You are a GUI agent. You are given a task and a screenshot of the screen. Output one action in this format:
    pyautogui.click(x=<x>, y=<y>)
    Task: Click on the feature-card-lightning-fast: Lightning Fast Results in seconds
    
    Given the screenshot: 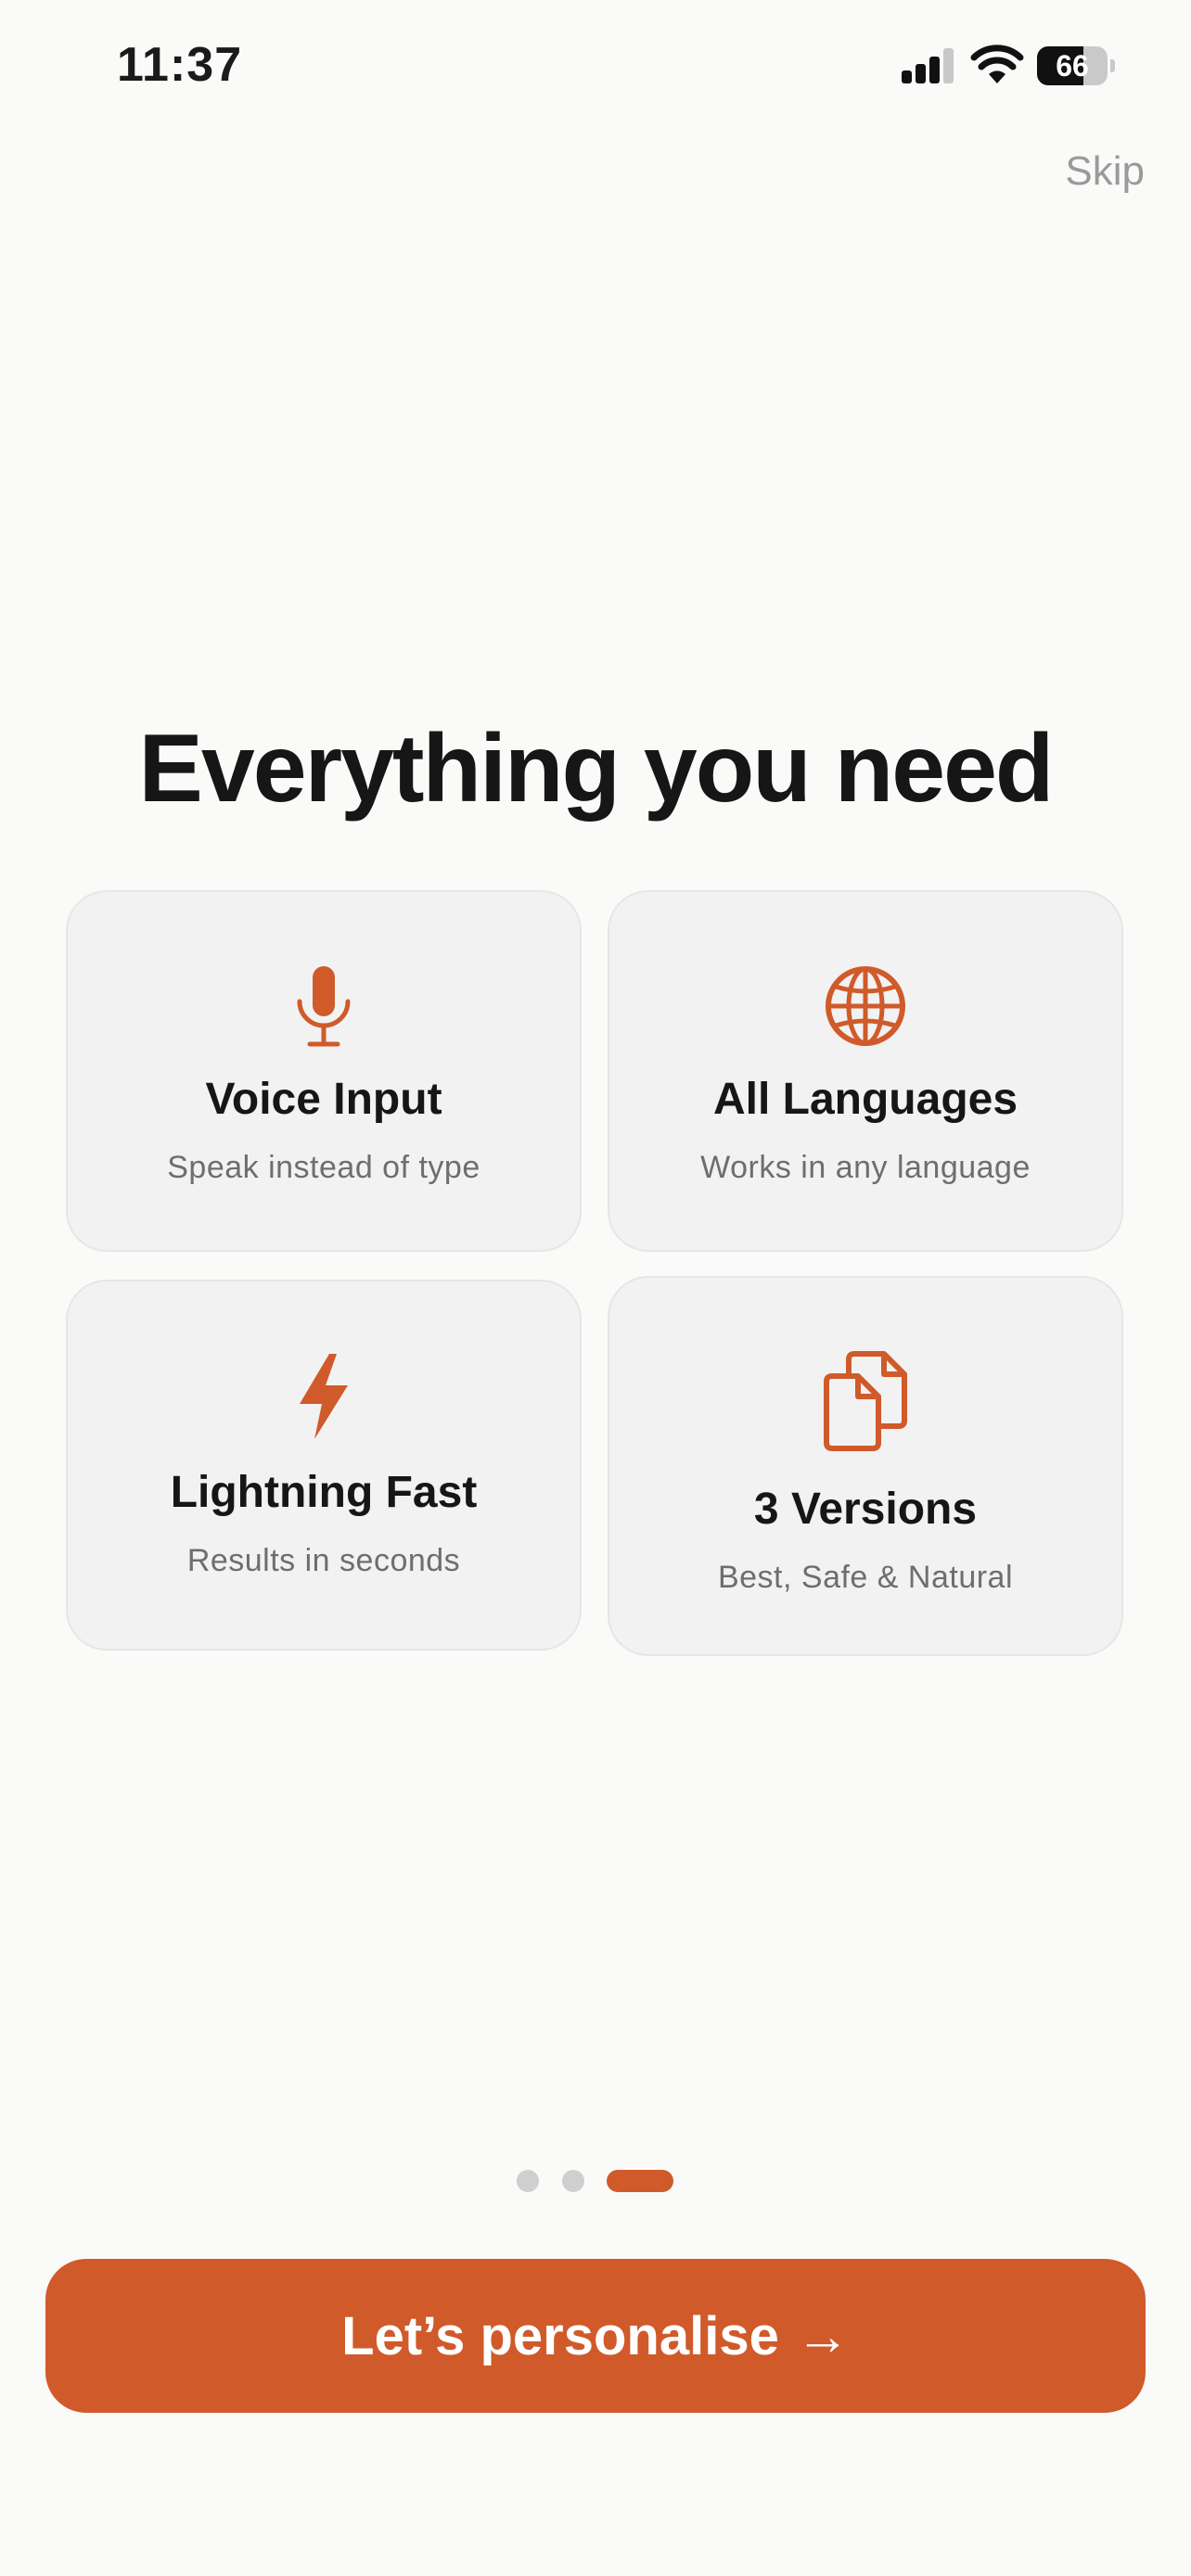 What is the action you would take?
    pyautogui.click(x=324, y=1465)
    